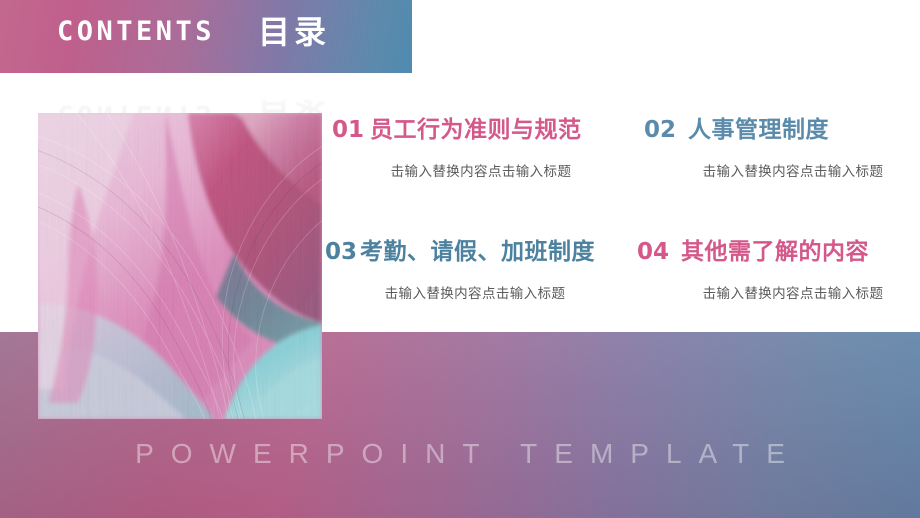 The width and height of the screenshot is (920, 518). Describe the element at coordinates (793, 294) in the screenshot. I see `contents-item-04-subtitle: 击输入替换内容点击输入标题` at that location.